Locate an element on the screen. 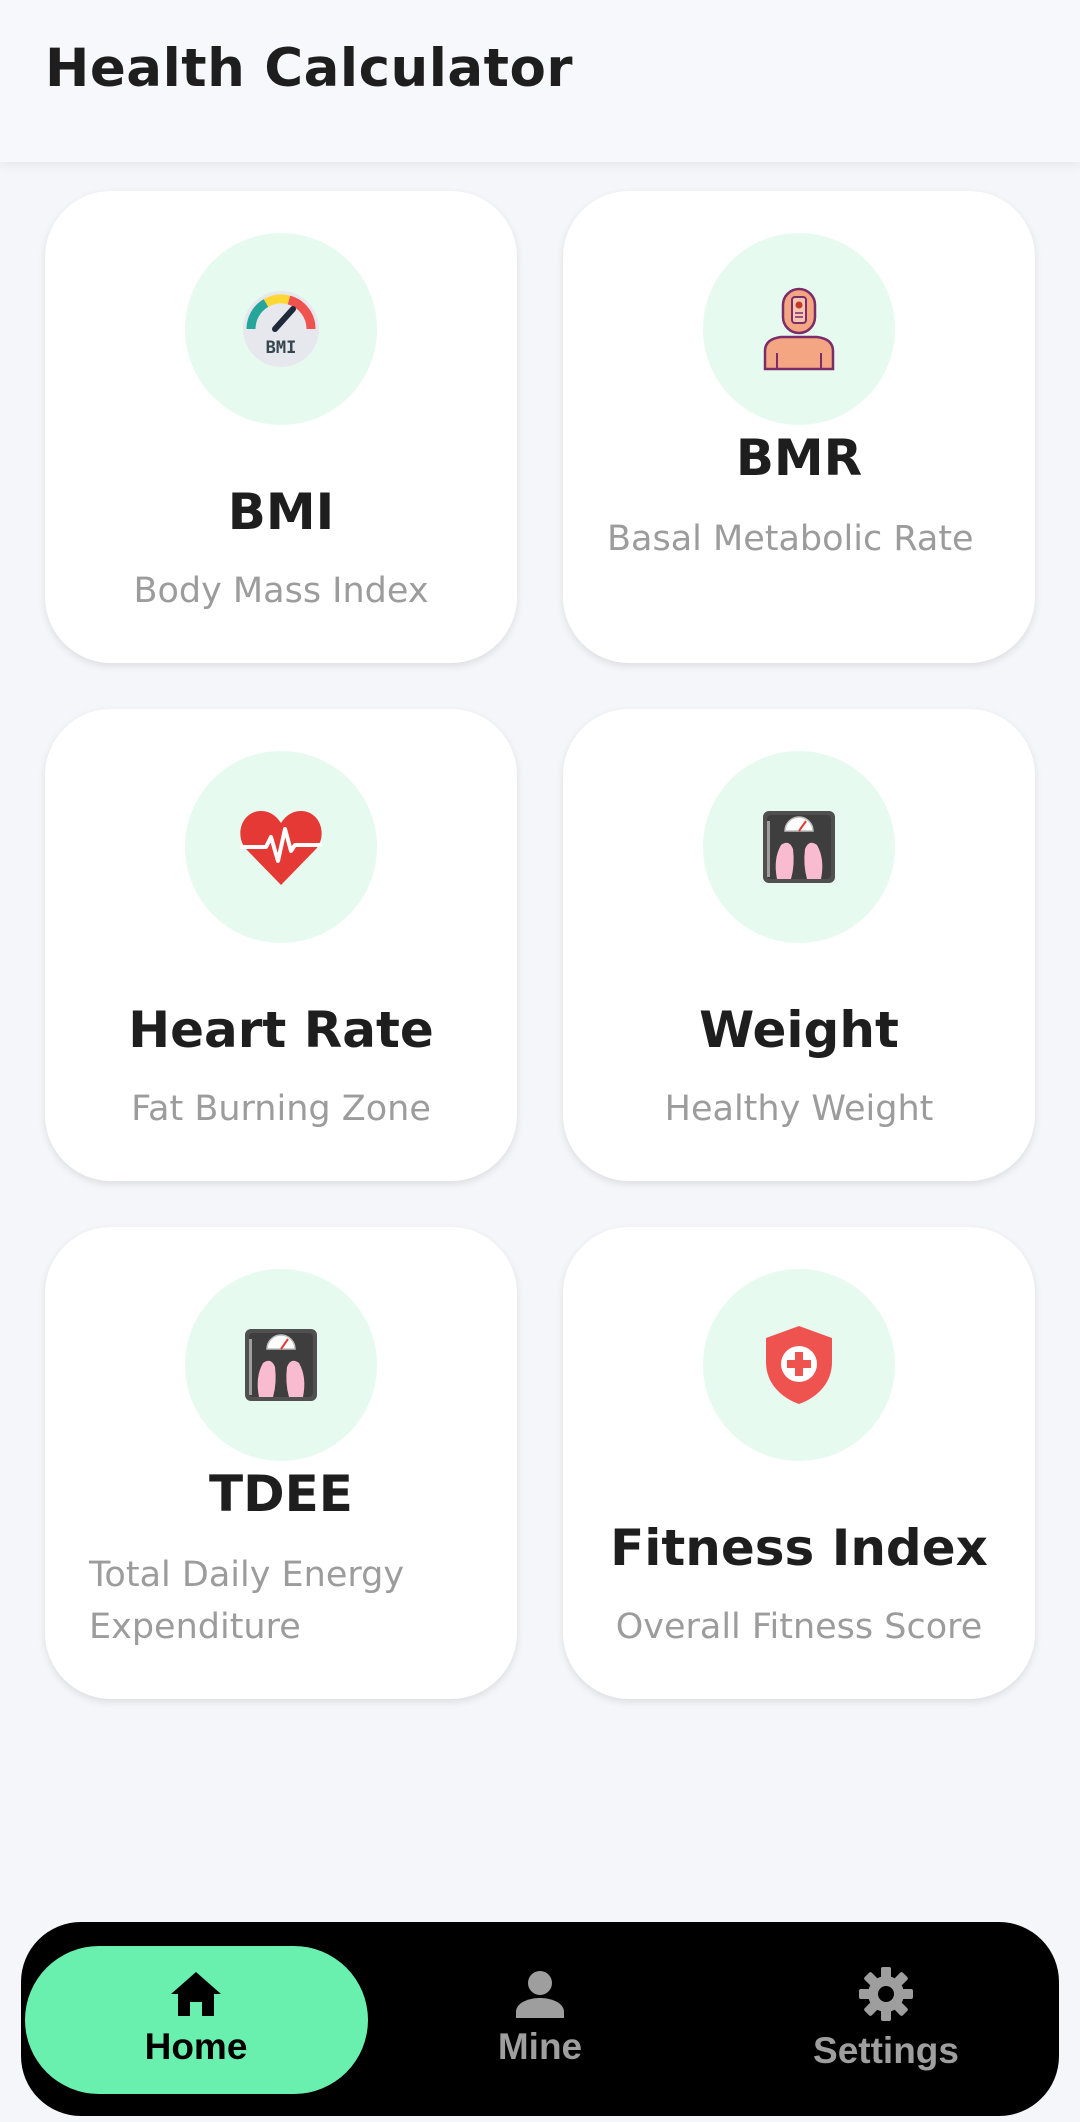 This screenshot has width=1080, height=2122. card-bmi: BMI BMI Body Mass Index is located at coordinates (281, 427).